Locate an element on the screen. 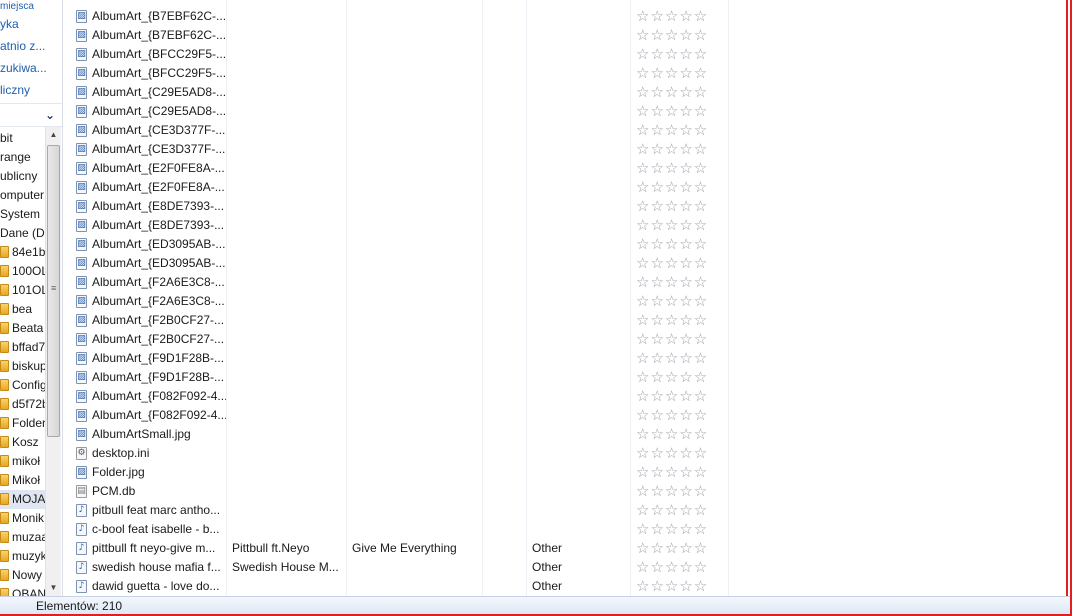 This screenshot has height=616, width=1072. file-row: ♪ pitbull feat marc antho... ☆☆☆☆☆ is located at coordinates (567, 510).